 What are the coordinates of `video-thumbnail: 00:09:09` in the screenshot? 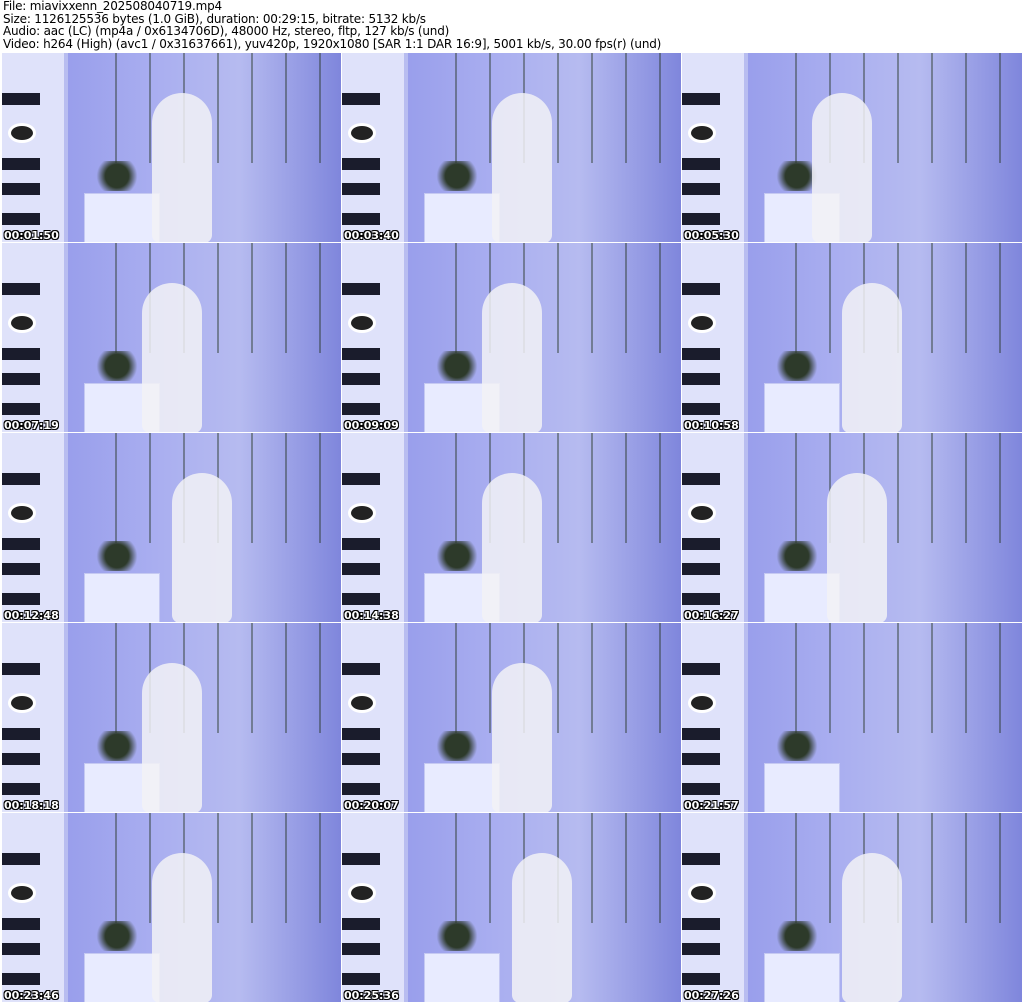 It's located at (511, 337).